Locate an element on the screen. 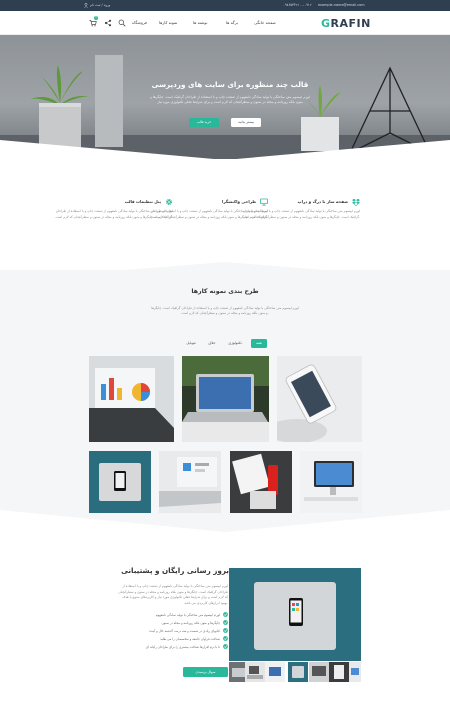  filter-creative: خلاق is located at coordinates (212, 343).